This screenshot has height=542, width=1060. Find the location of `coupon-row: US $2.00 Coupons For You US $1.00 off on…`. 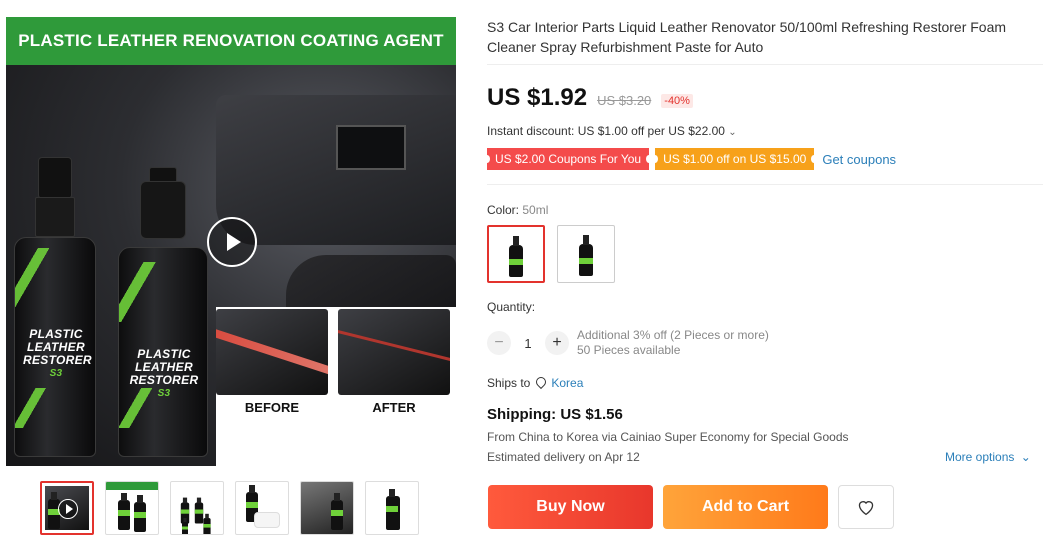

coupon-row: US $2.00 Coupons For You US $1.00 off on… is located at coordinates (689, 159).